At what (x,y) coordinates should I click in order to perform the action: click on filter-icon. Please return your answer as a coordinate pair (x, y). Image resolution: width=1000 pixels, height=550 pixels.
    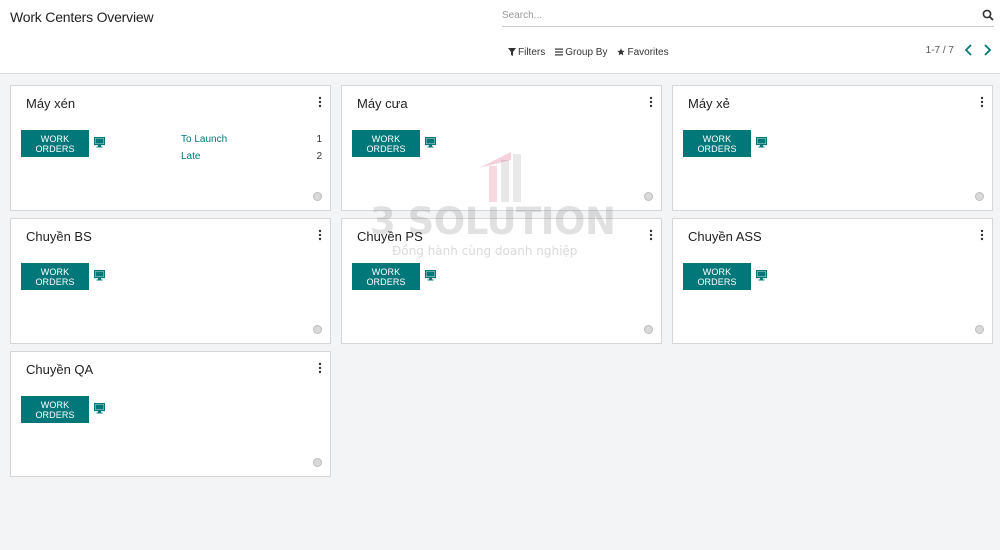
    Looking at the image, I should click on (512, 52).